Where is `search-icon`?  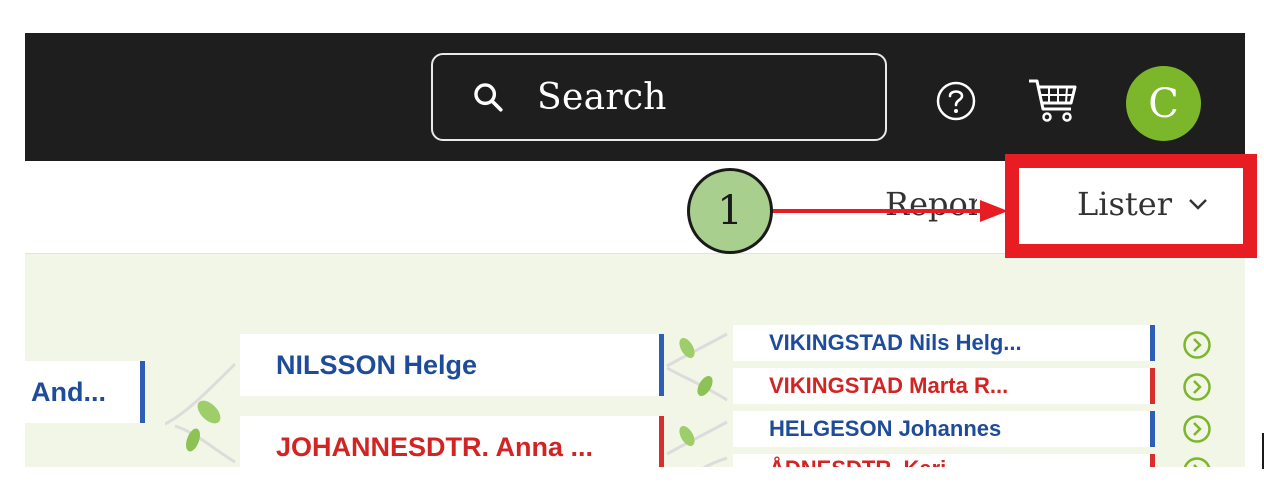 search-icon is located at coordinates (488, 97).